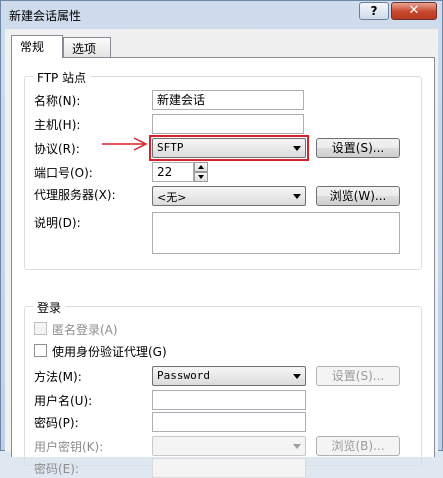 This screenshot has height=478, width=443. I want to click on protocol-select-value: SFTP, so click(170, 147).